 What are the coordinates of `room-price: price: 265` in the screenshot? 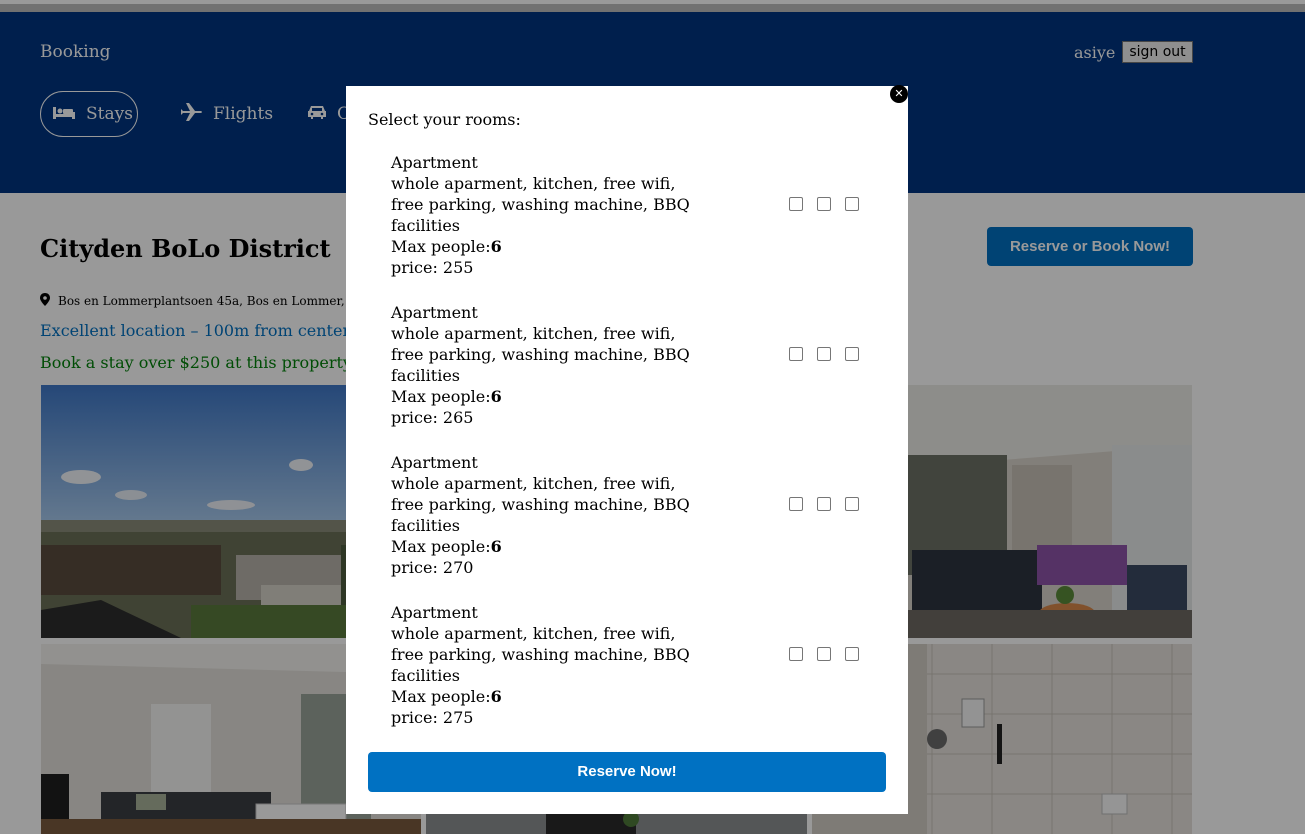 It's located at (551, 417).